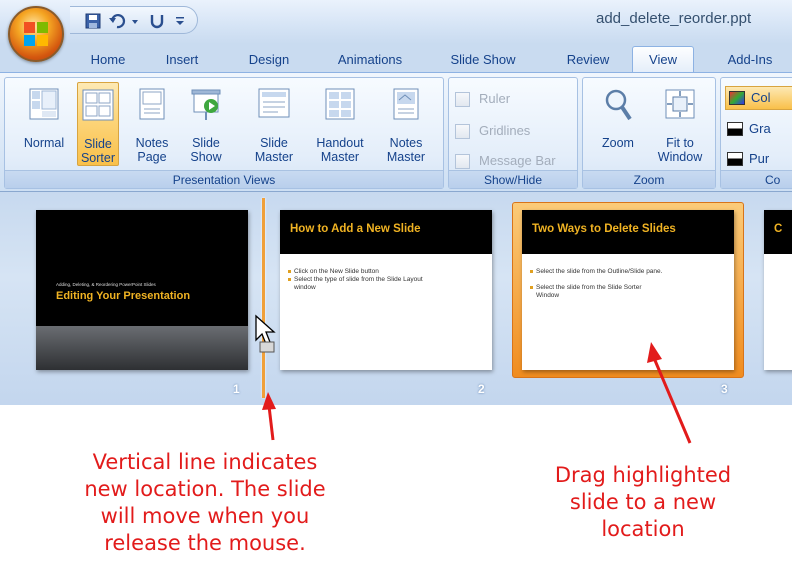 This screenshot has width=792, height=583. What do you see at coordinates (643, 502) in the screenshot?
I see `right-annotation-text: Drag highlighted slide to a new location` at bounding box center [643, 502].